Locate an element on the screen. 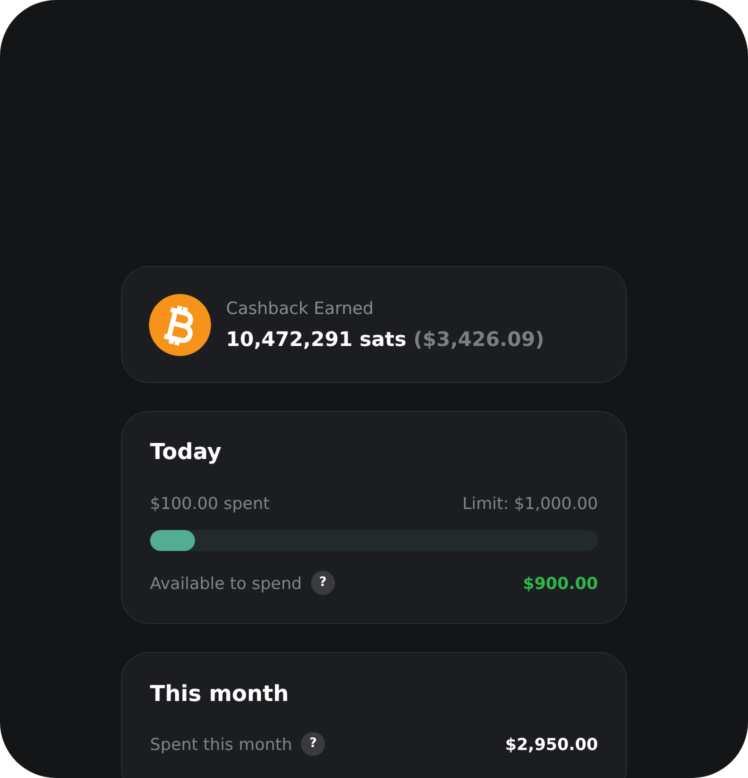 This screenshot has height=778, width=748. spent-month-label: Spent this month is located at coordinates (221, 744).